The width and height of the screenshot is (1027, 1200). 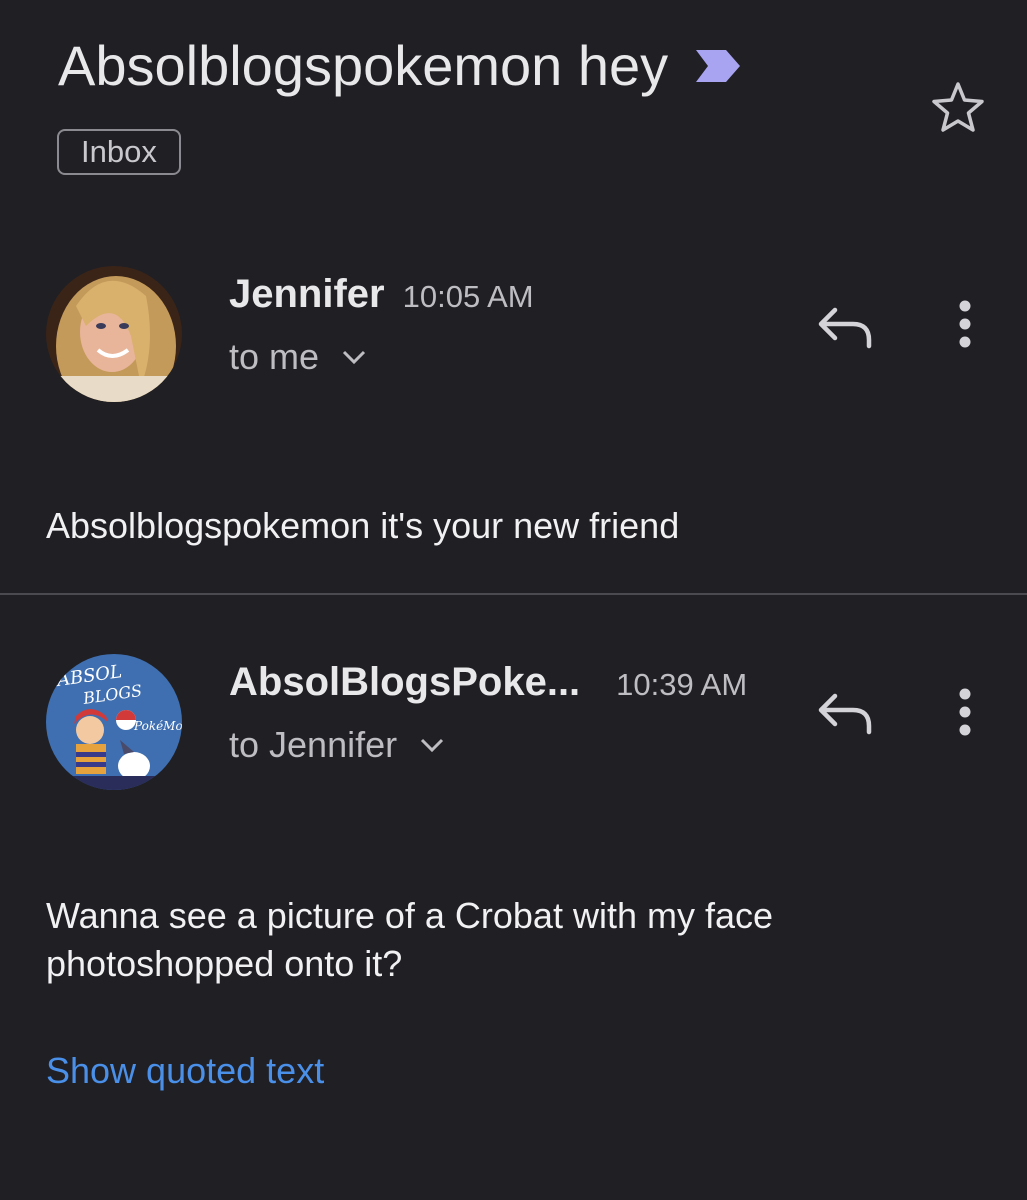 I want to click on email-subject: Absolblogspokemon hey, so click(x=363, y=65).